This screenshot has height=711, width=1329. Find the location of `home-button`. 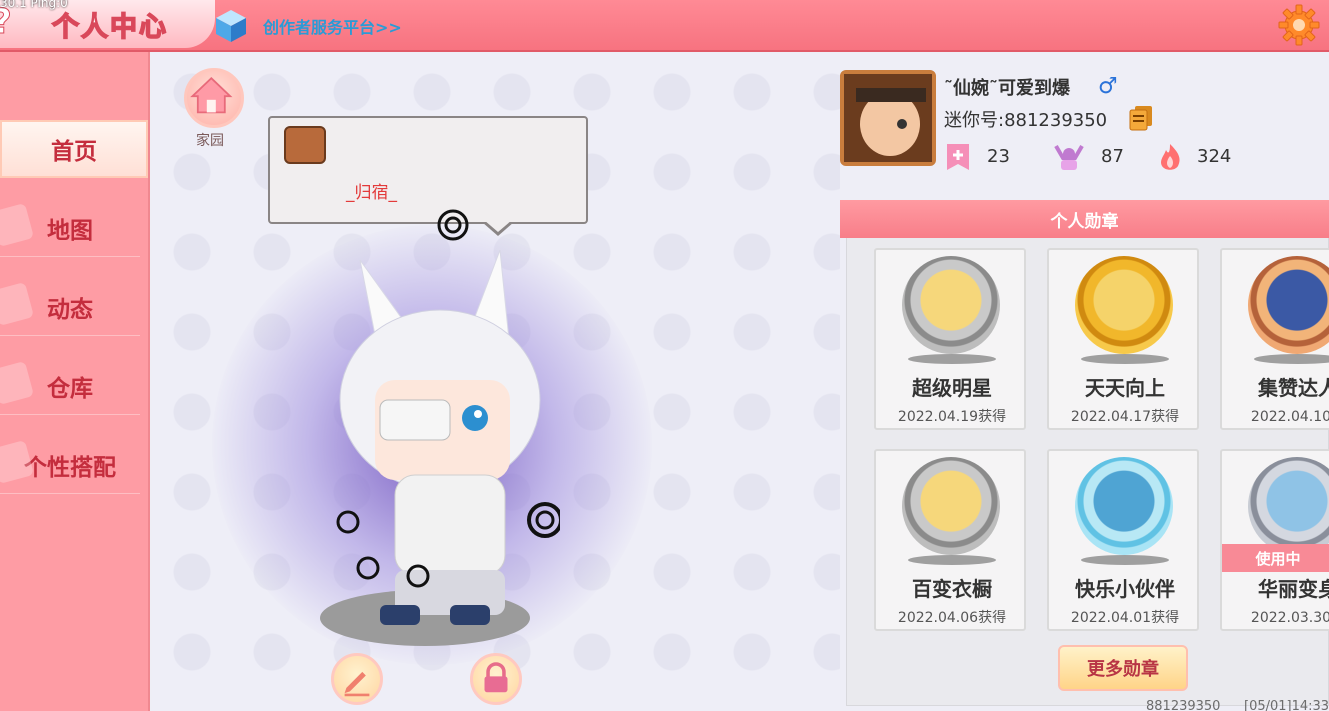

home-button is located at coordinates (214, 98).